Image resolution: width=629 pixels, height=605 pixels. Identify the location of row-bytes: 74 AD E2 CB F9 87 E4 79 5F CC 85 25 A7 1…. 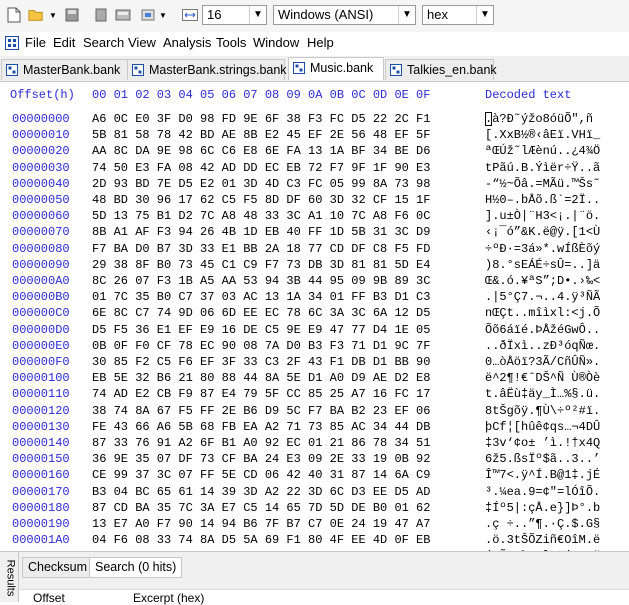
(261, 394).